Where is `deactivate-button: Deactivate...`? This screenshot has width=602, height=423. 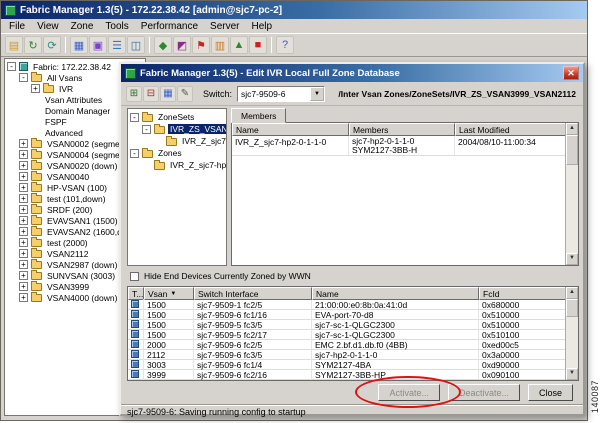
deactivate-button: Deactivate... is located at coordinates (483, 392).